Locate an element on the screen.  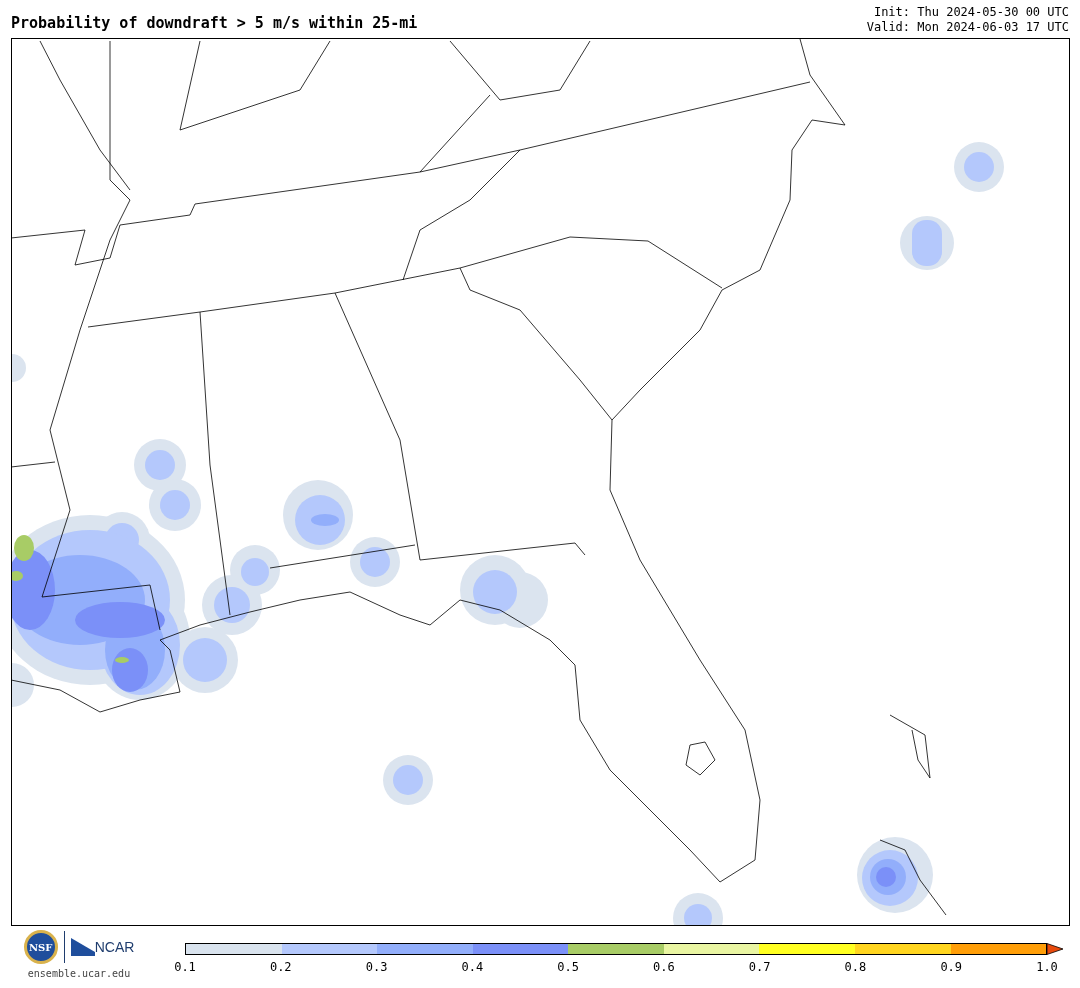
site-url: ensemble.ucar.edu is located at coordinates (79, 974).